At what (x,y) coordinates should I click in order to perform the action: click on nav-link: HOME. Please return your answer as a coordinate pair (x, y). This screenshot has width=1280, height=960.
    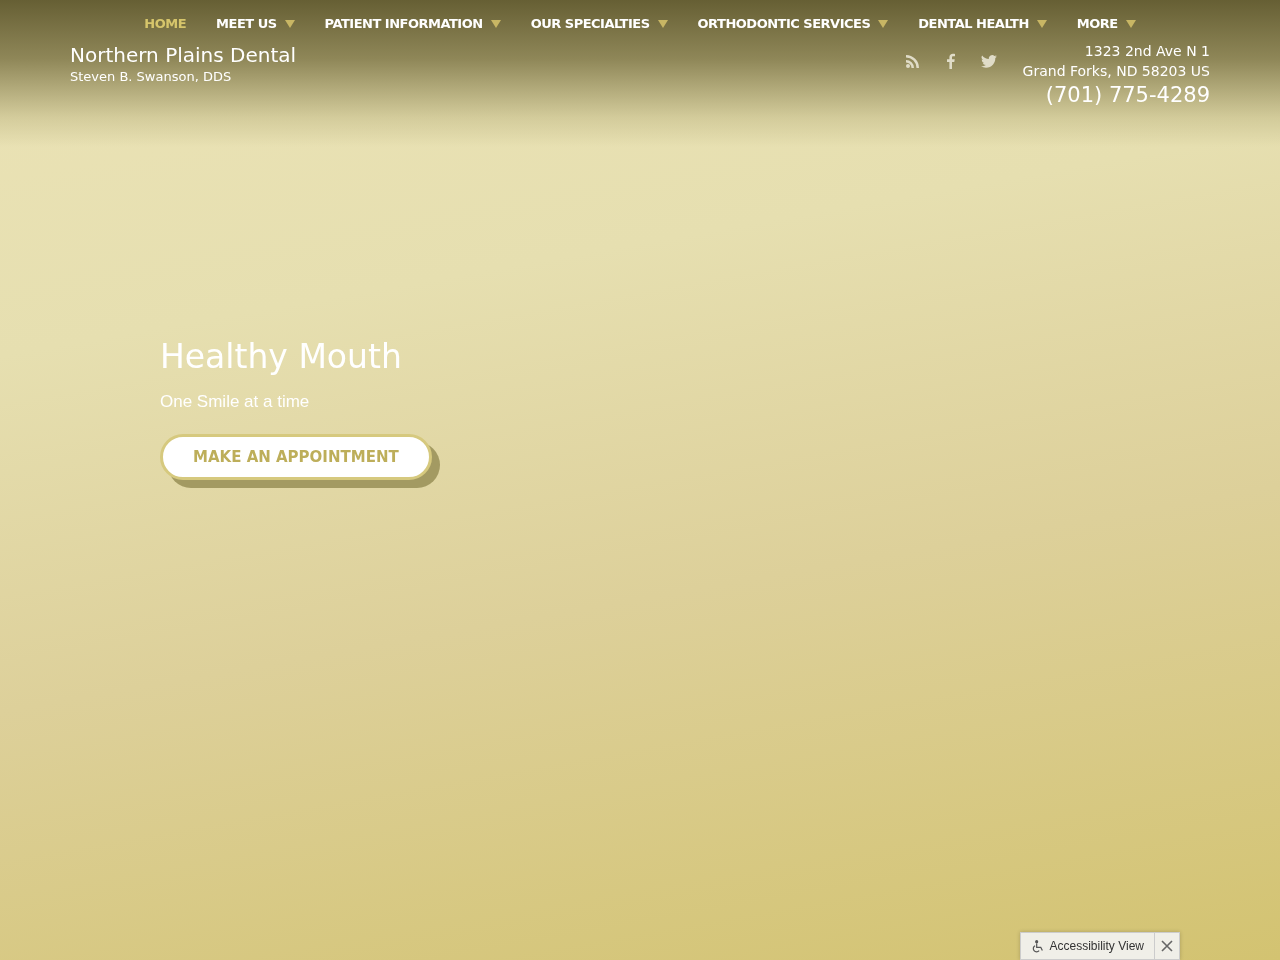
    Looking at the image, I should click on (165, 23).